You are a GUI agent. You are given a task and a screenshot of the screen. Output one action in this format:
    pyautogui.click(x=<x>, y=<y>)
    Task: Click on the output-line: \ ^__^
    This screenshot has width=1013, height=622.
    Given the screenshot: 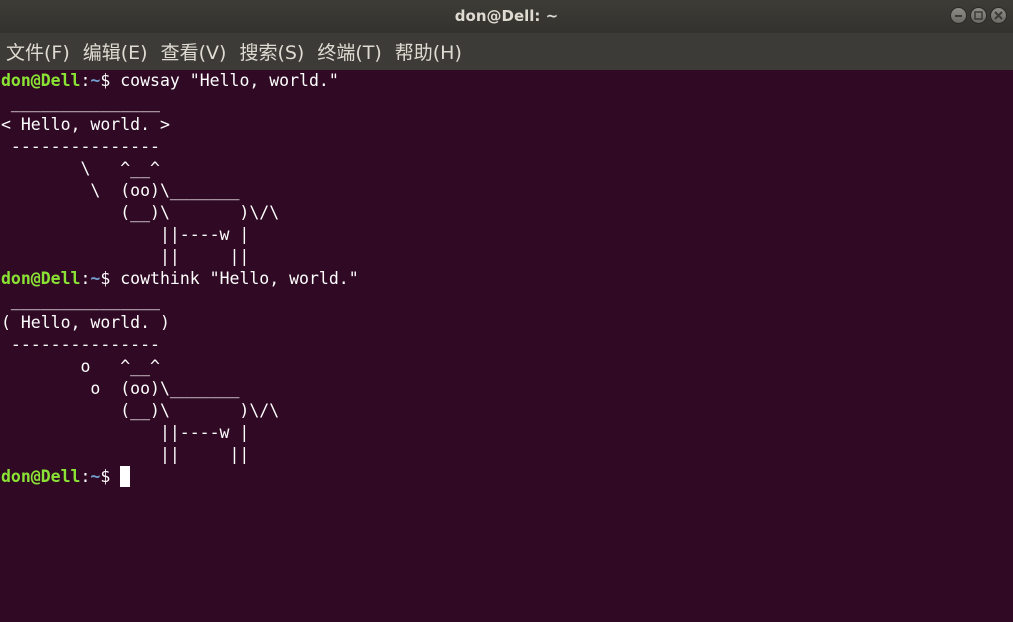 What is the action you would take?
    pyautogui.click(x=80, y=168)
    